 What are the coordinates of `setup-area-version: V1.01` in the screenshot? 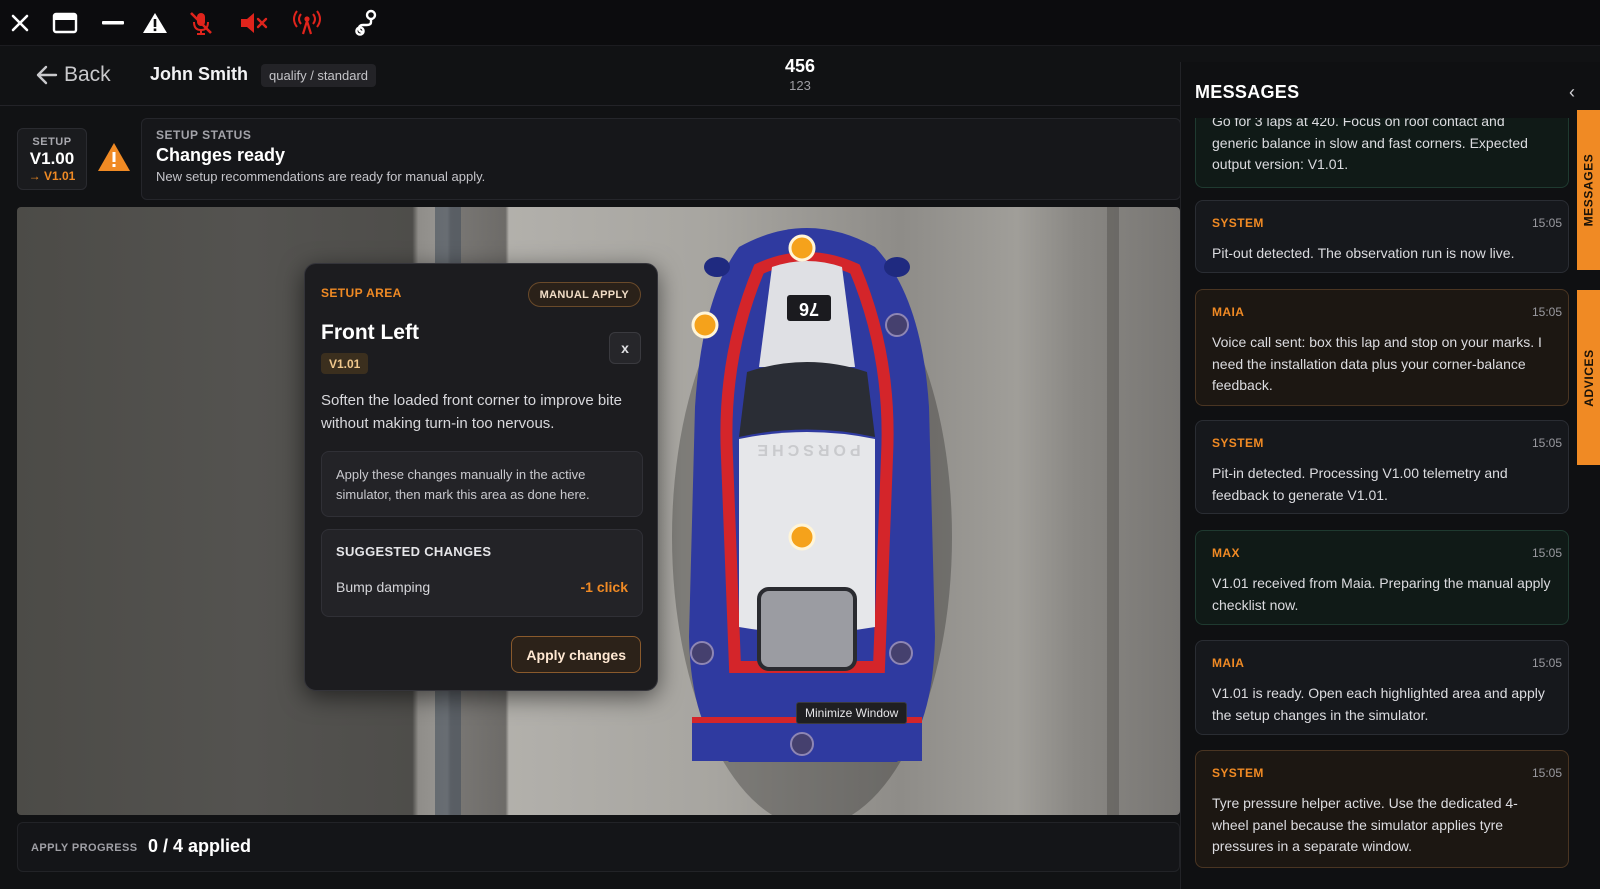 It's located at (345, 363).